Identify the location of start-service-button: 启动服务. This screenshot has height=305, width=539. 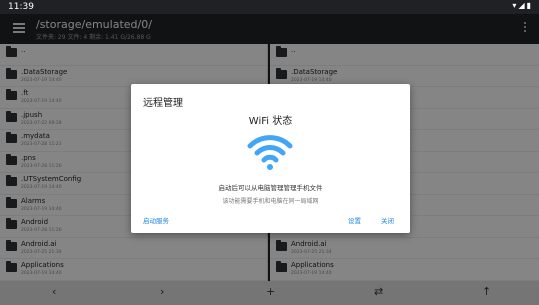
(156, 220).